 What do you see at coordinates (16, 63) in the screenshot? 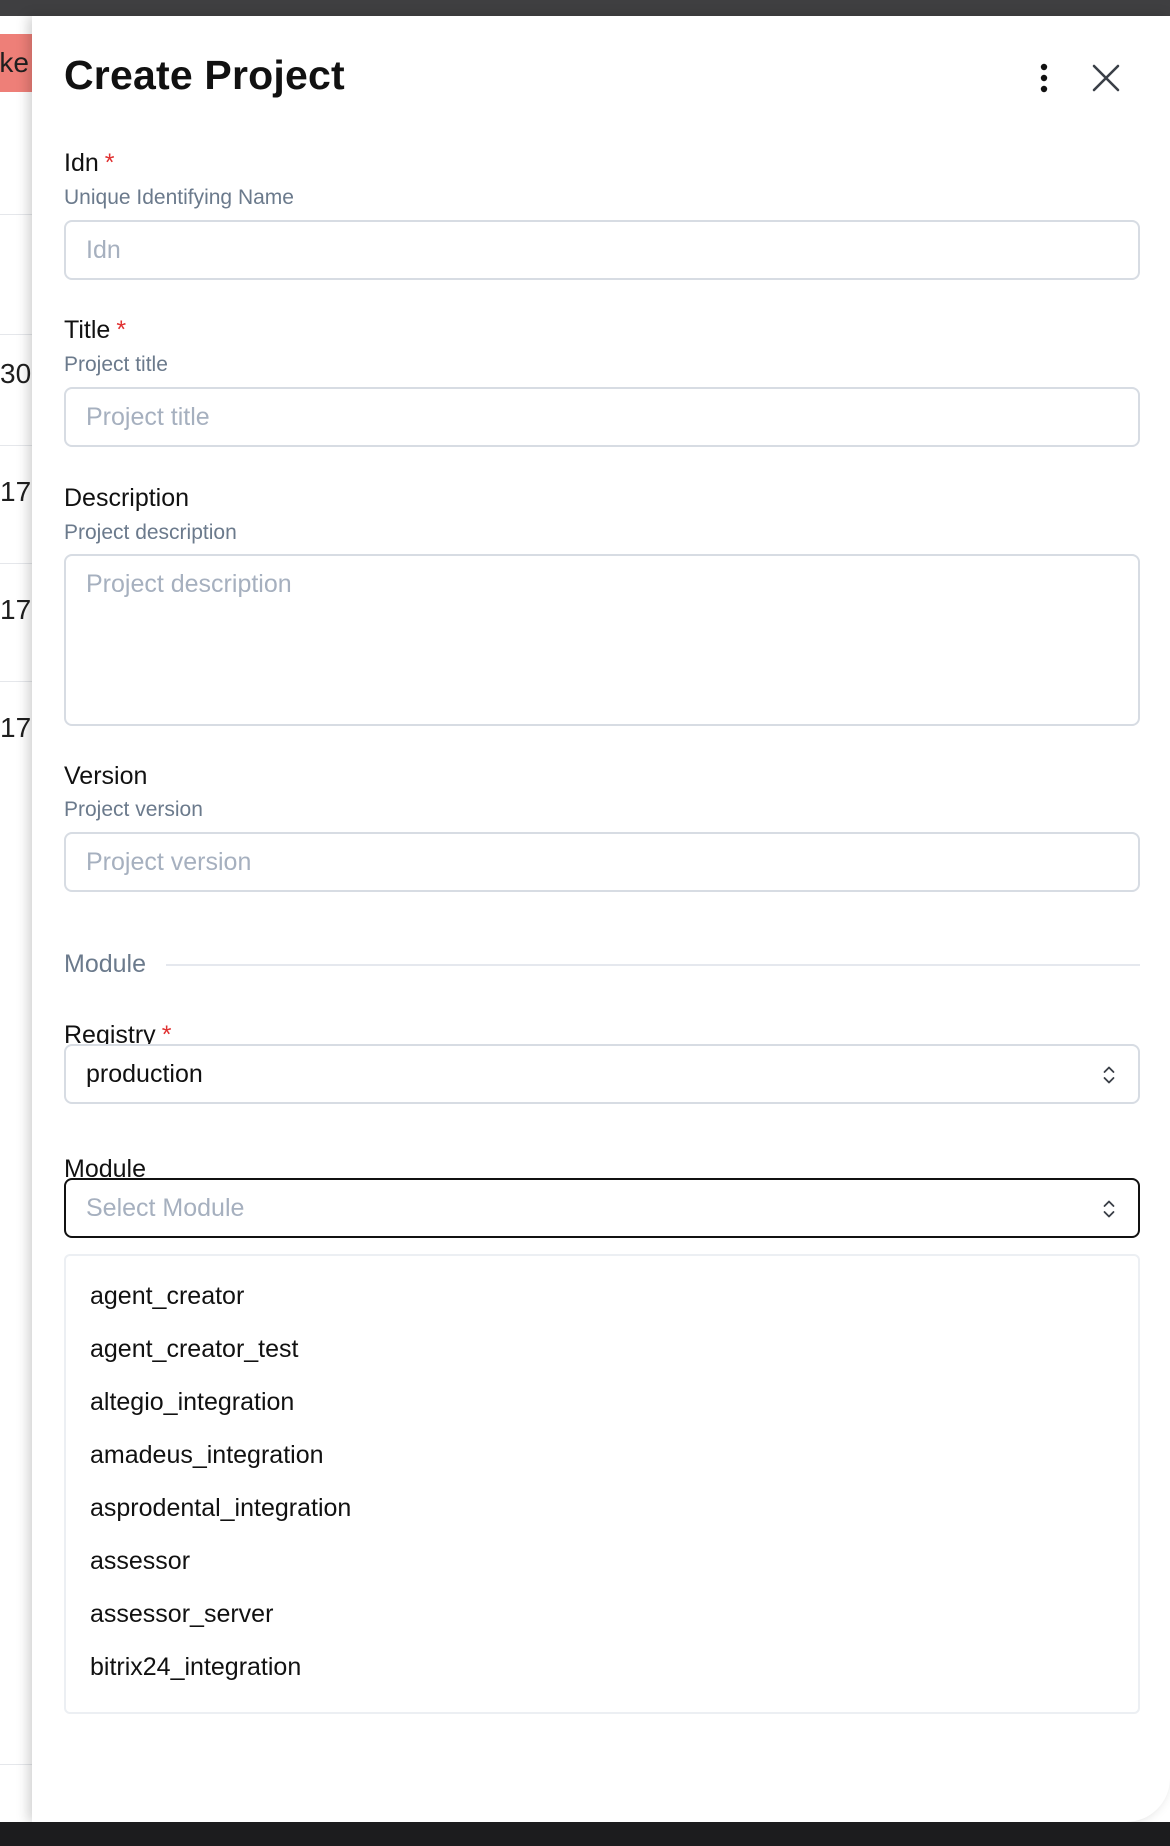
I see `background-badge: ke` at bounding box center [16, 63].